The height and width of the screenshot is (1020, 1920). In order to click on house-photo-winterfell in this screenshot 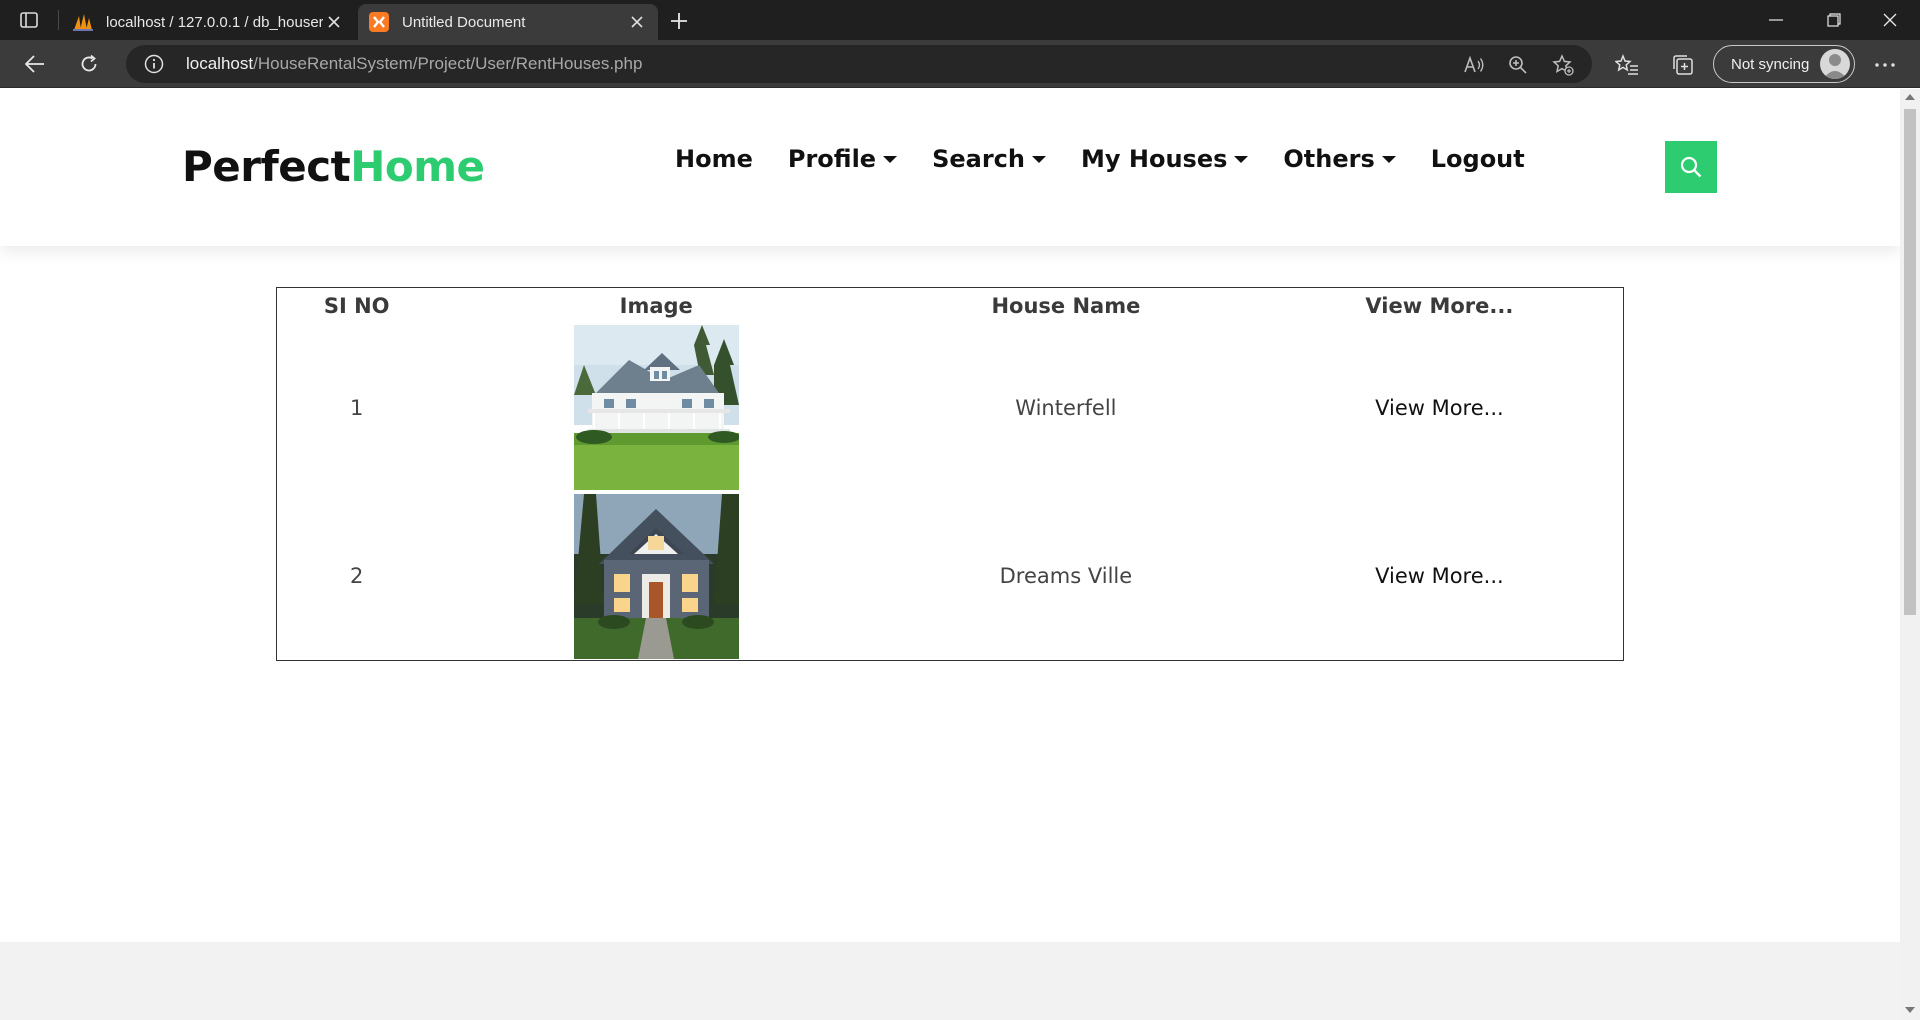, I will do `click(656, 408)`.